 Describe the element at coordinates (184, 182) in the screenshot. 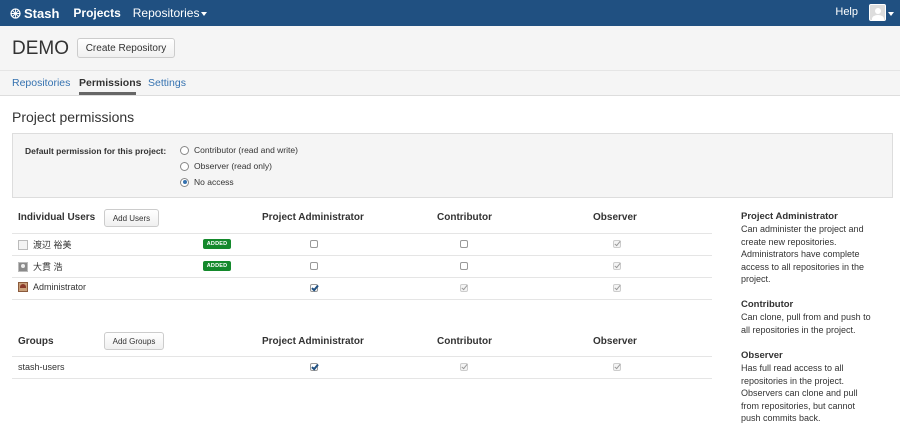

I see `radio-button-selected` at that location.